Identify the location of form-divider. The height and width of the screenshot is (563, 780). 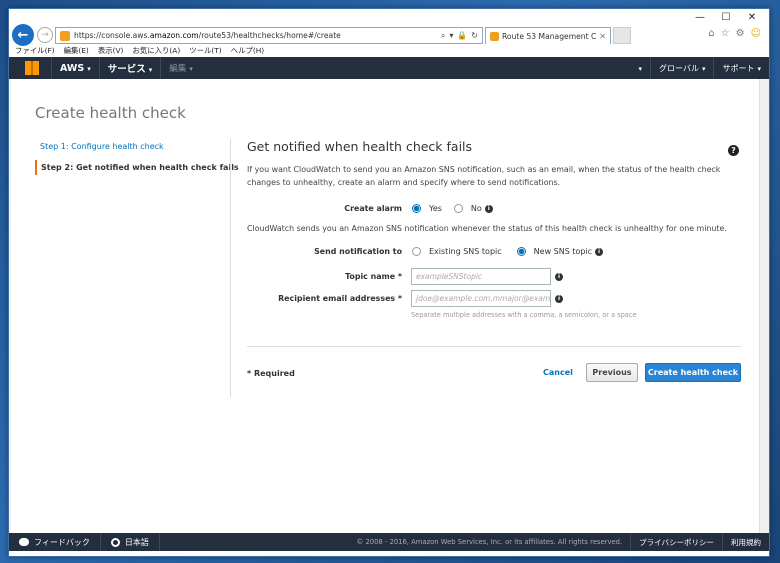
(494, 346).